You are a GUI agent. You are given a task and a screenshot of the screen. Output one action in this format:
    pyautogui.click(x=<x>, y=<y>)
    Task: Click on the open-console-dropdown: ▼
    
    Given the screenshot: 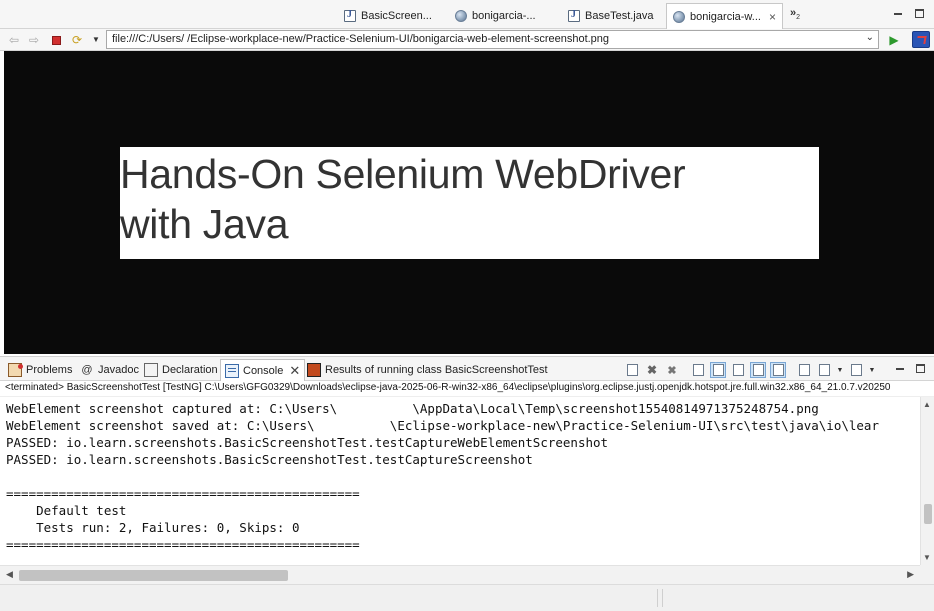 What is the action you would take?
    pyautogui.click(x=872, y=370)
    